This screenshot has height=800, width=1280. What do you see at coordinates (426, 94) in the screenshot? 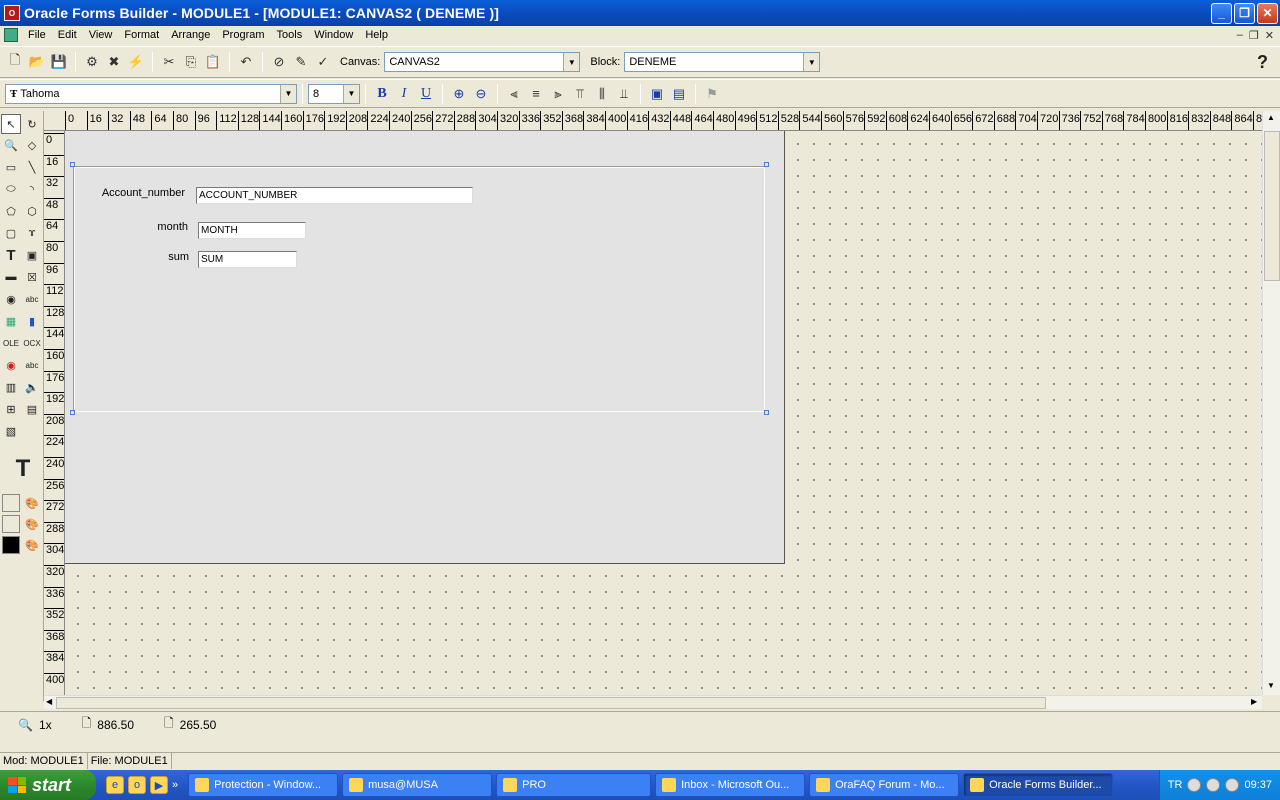
I see `underline-button: U` at bounding box center [426, 94].